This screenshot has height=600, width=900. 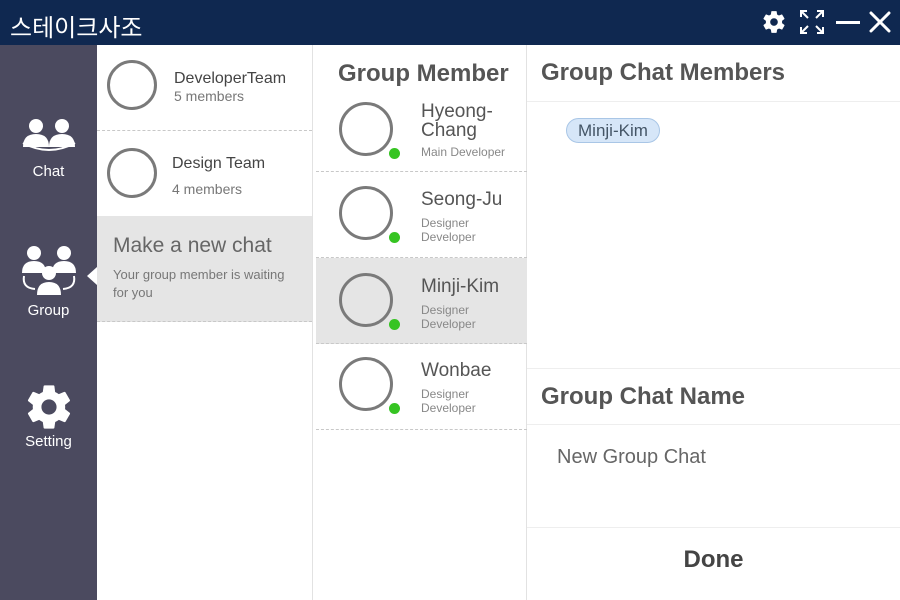 What do you see at coordinates (450, 22) in the screenshot?
I see `title-bar: 스테이크사조` at bounding box center [450, 22].